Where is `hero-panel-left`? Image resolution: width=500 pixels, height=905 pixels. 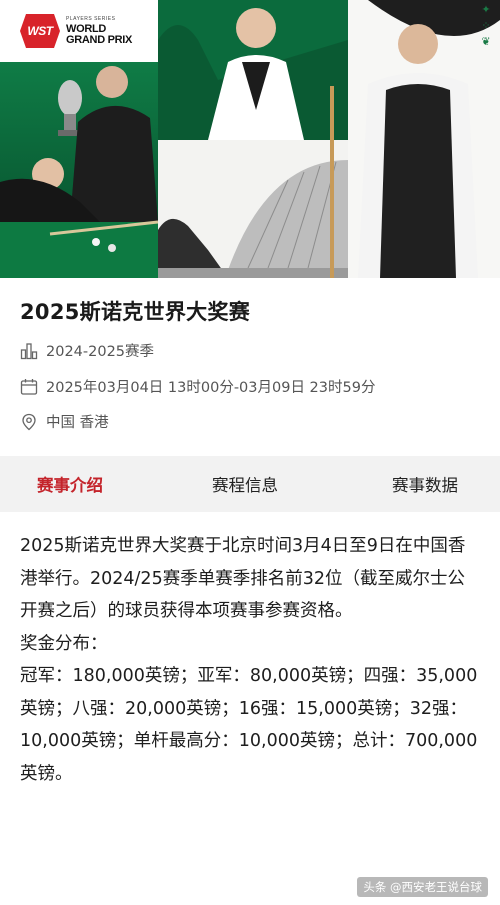 hero-panel-left is located at coordinates (79, 170).